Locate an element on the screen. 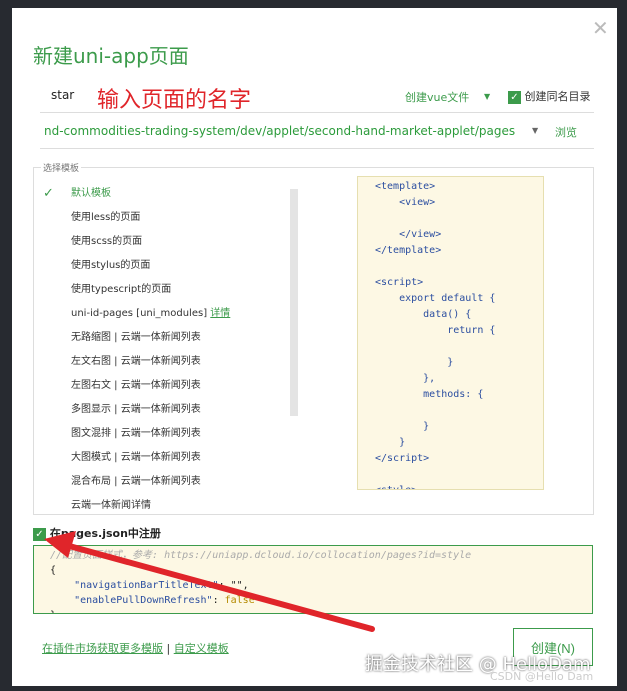 This screenshot has height=691, width=627. watermark-csdn: CSDN @Hello Dam is located at coordinates (542, 676).